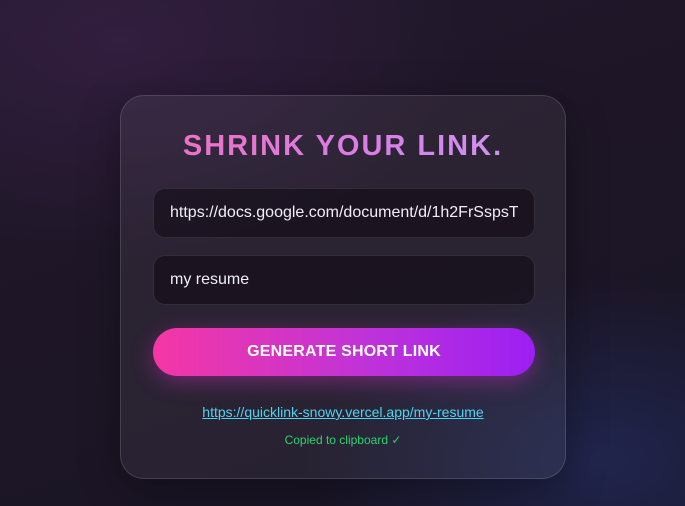 The image size is (685, 506). What do you see at coordinates (336, 440) in the screenshot?
I see `copied-status-text: Copied to clipboard` at bounding box center [336, 440].